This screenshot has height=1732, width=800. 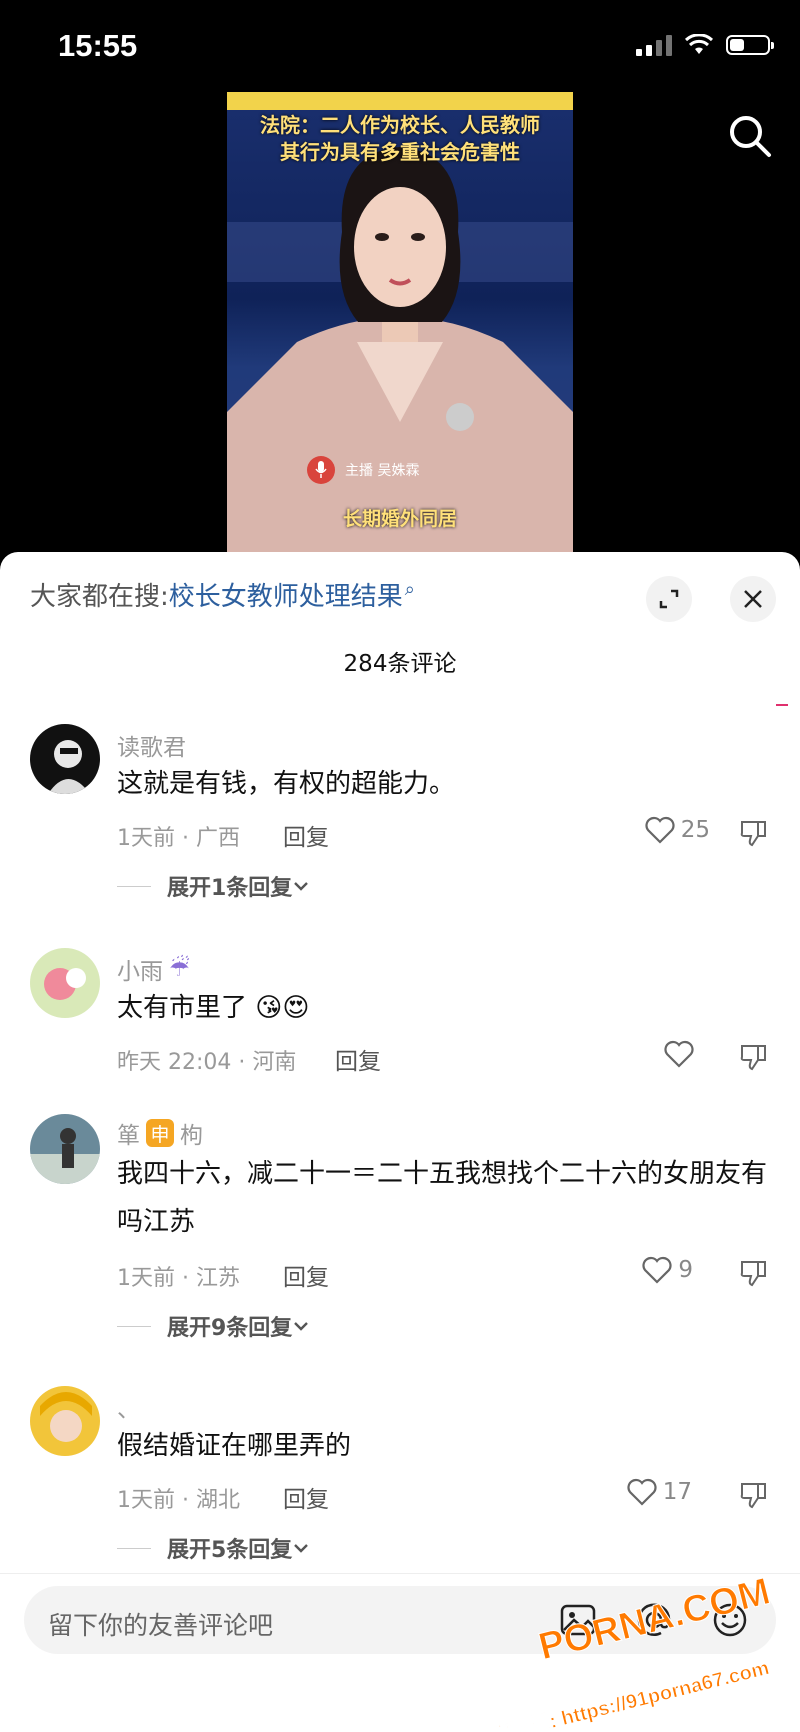 I want to click on wifi-icon, so click(x=699, y=44).